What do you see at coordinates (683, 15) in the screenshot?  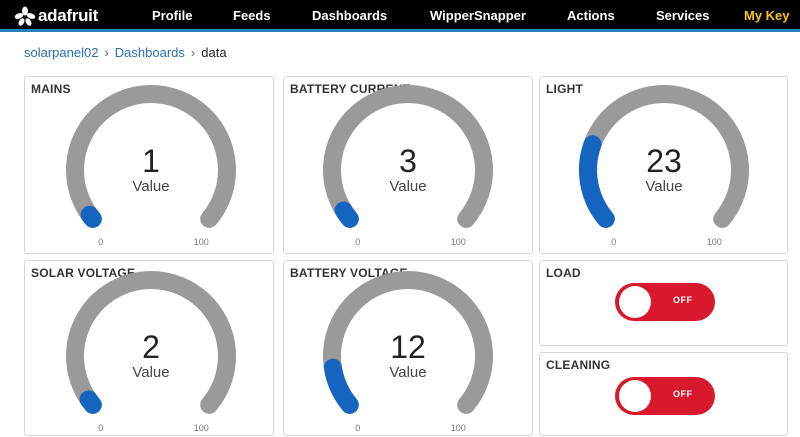 I see `nav-services: Services` at bounding box center [683, 15].